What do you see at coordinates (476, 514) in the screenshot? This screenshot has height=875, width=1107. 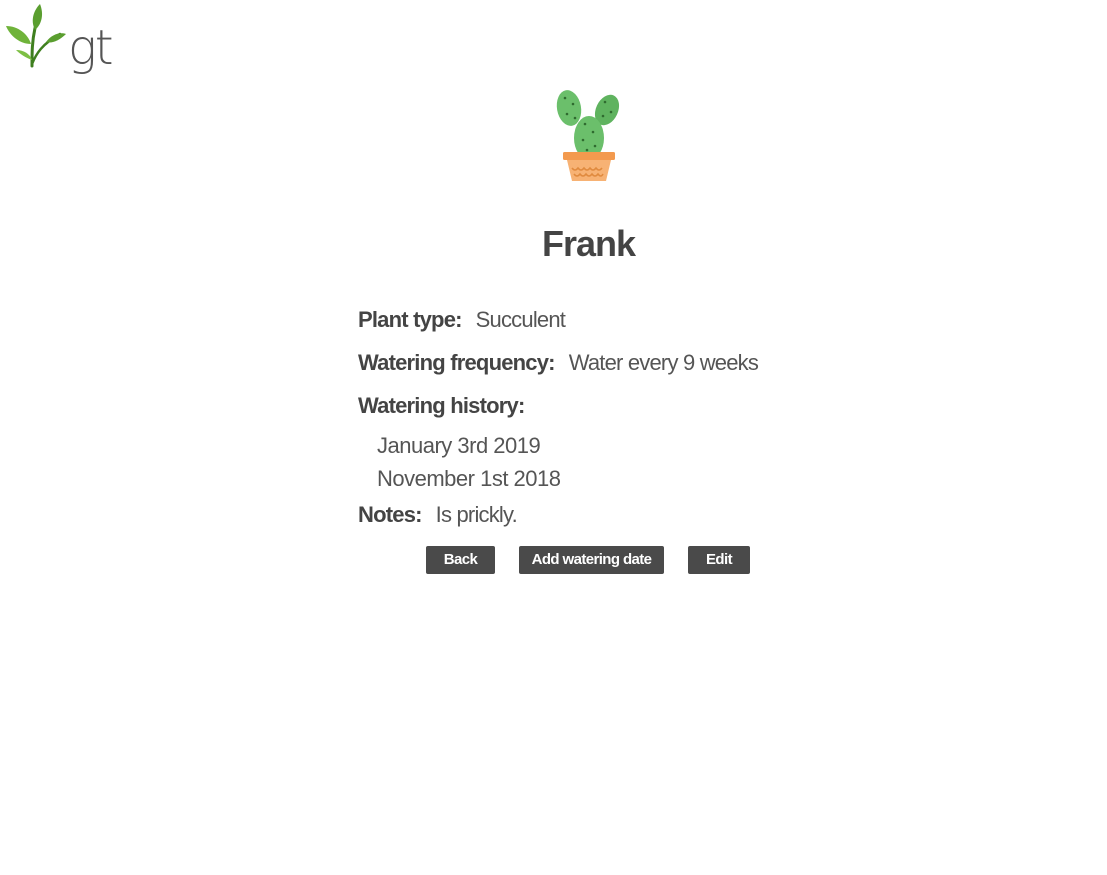 I see `notes-value: Is prickly.` at bounding box center [476, 514].